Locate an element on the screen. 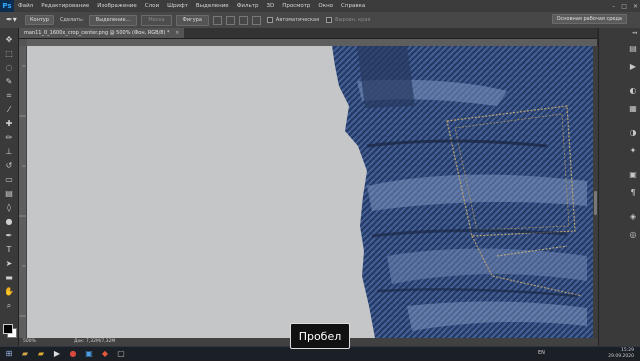  history-panel-icon: ▤ is located at coordinates (633, 49).